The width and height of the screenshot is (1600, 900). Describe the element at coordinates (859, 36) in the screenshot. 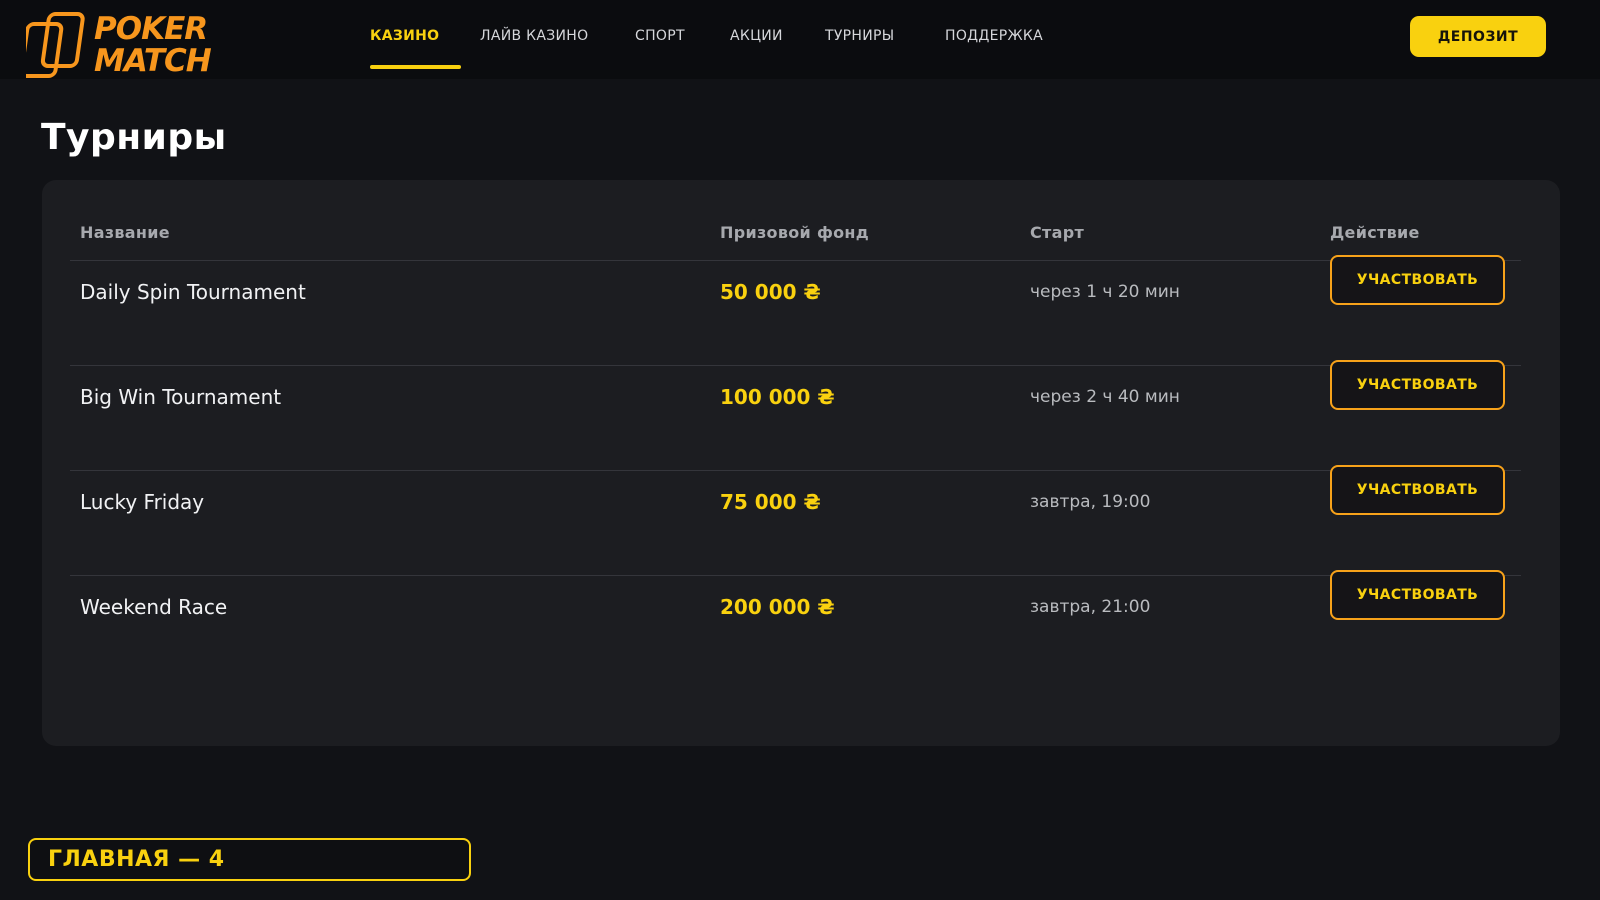

I see `nav-item-tournaments: ТУРНИРЫ` at that location.